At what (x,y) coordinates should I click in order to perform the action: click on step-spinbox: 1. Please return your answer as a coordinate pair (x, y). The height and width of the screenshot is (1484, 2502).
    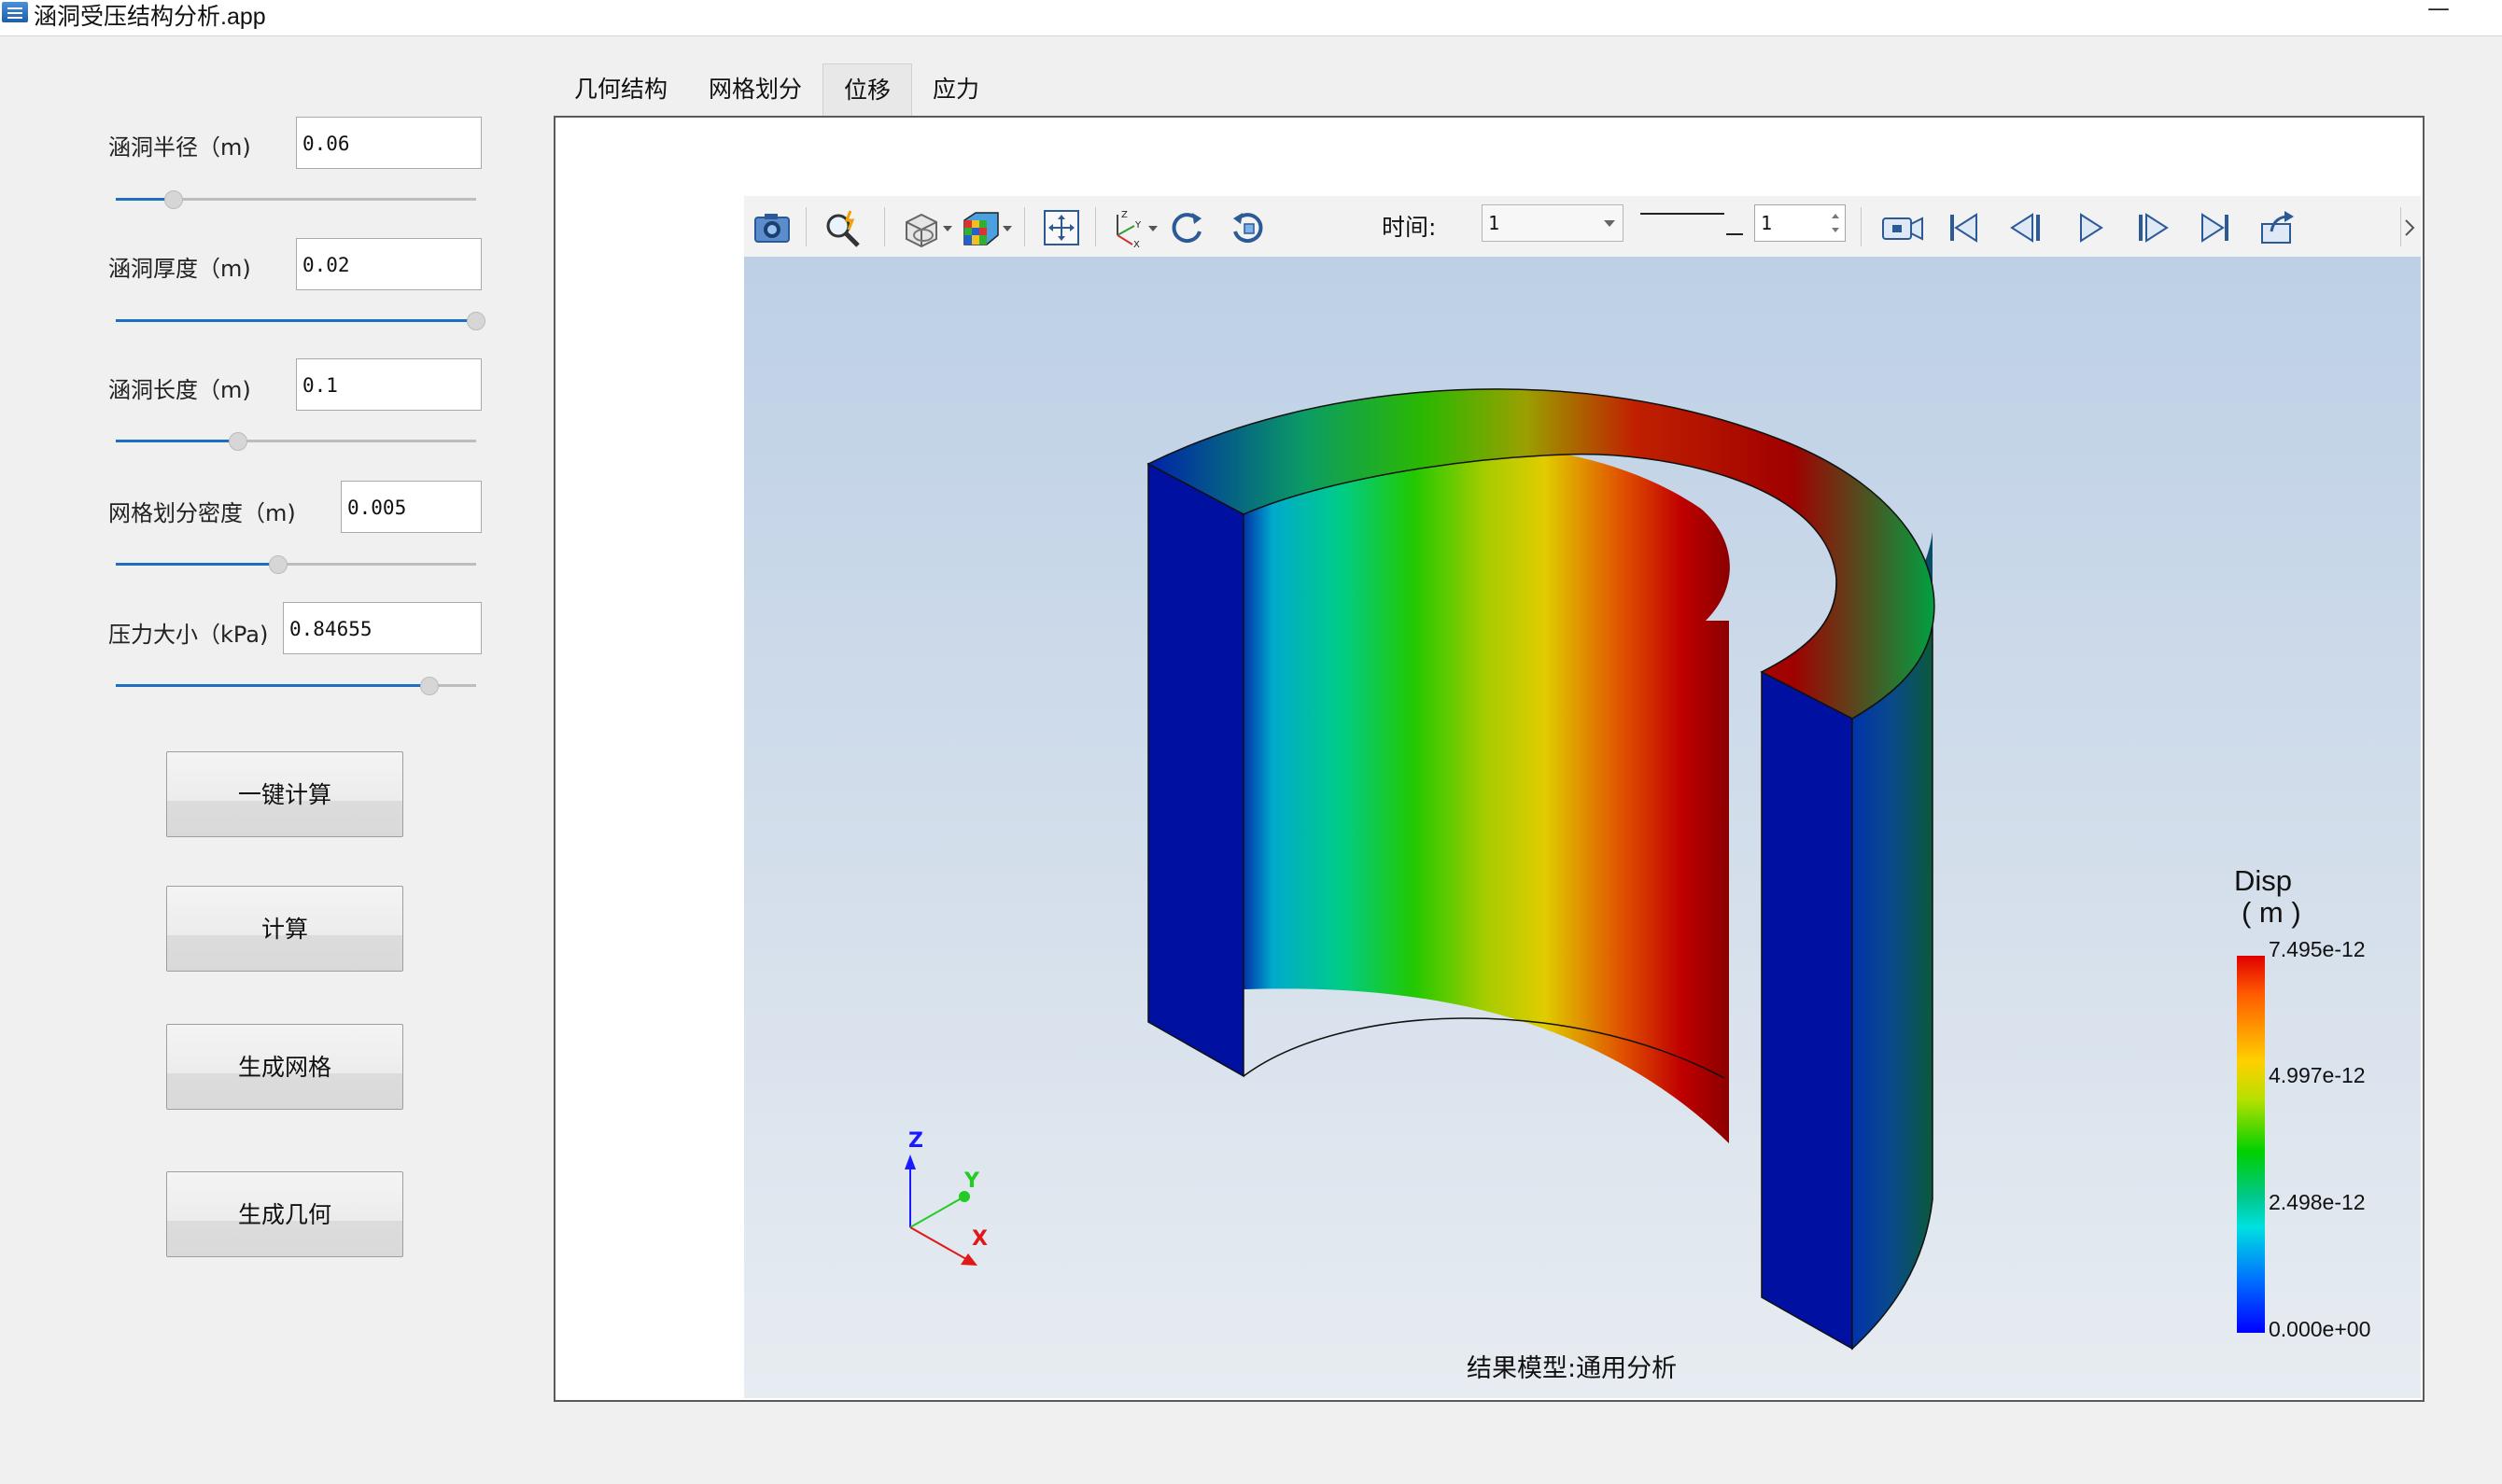
    Looking at the image, I should click on (1800, 223).